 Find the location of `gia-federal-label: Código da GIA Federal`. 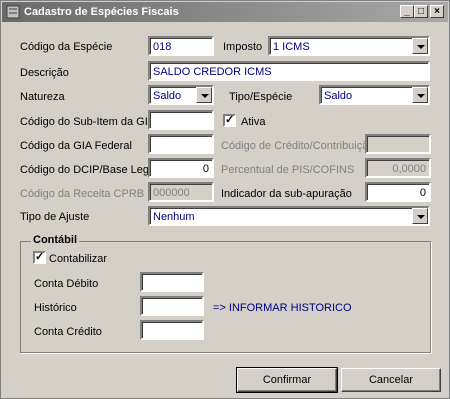

gia-federal-label: Código da GIA Federal is located at coordinates (76, 146).